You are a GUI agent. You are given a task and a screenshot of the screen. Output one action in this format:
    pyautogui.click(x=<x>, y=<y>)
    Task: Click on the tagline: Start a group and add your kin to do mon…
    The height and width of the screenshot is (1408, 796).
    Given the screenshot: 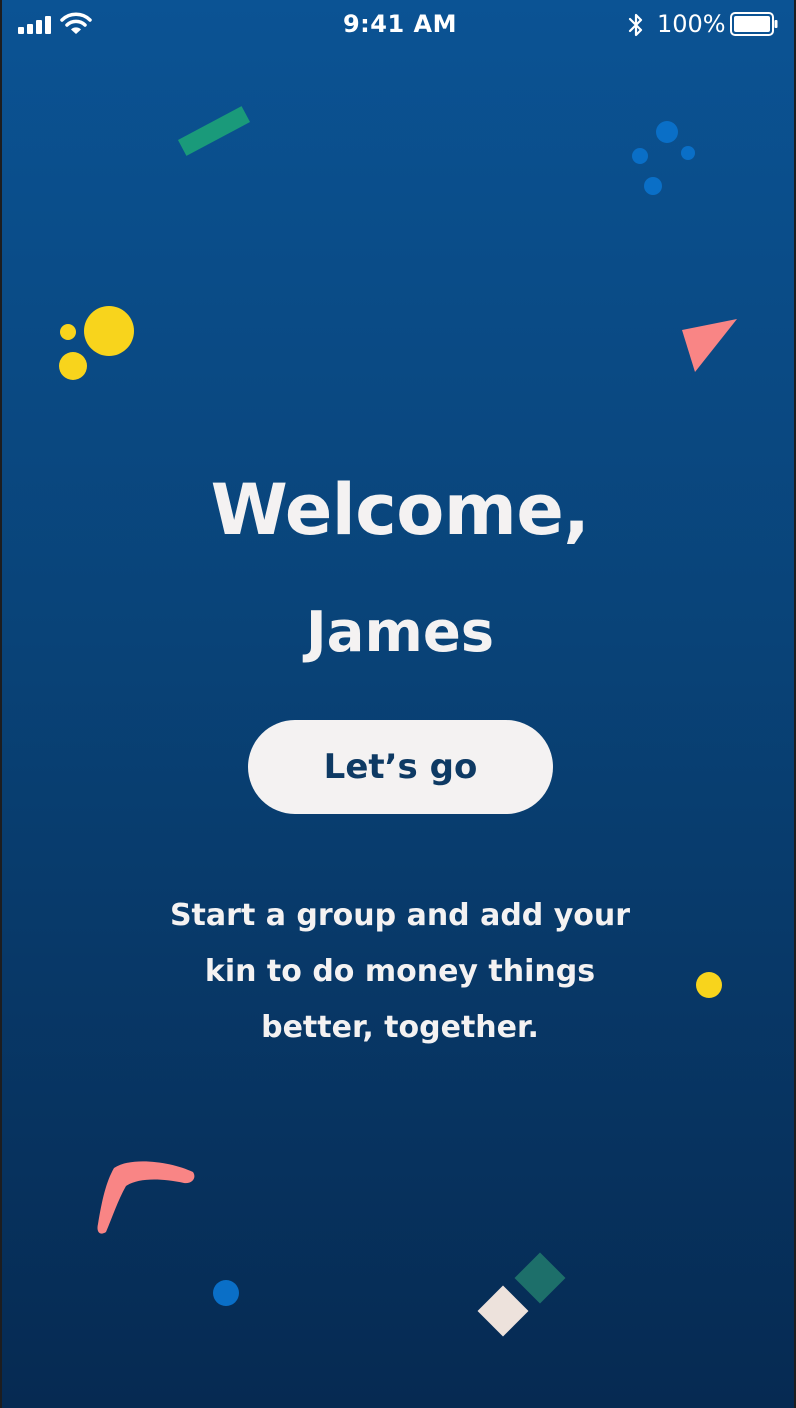 What is the action you would take?
    pyautogui.click(x=400, y=972)
    